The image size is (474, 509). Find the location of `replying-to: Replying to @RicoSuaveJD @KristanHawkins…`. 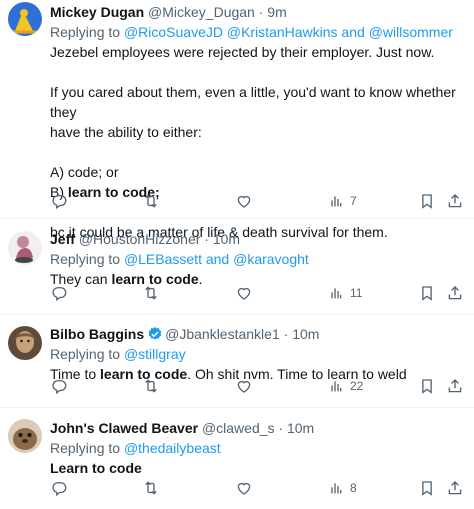

replying-to: Replying to @RicoSuaveJD @KristanHawkins… is located at coordinates (255, 32).